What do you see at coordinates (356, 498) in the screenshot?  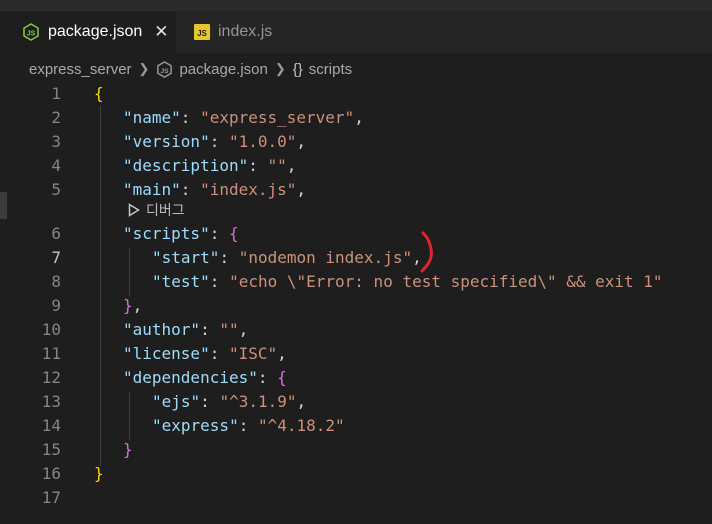 I see `code-line: 17` at bounding box center [356, 498].